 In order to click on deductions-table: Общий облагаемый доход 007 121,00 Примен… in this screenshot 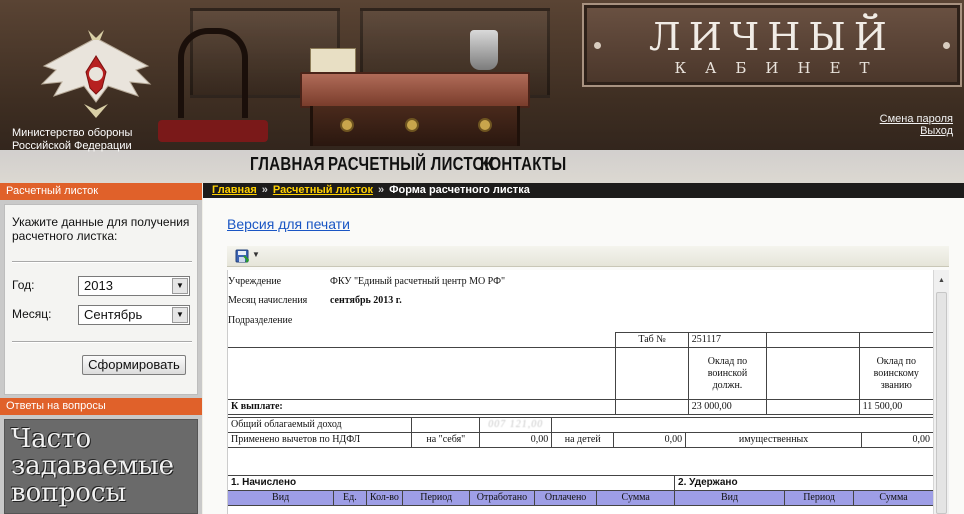, I will do `click(581, 432)`.